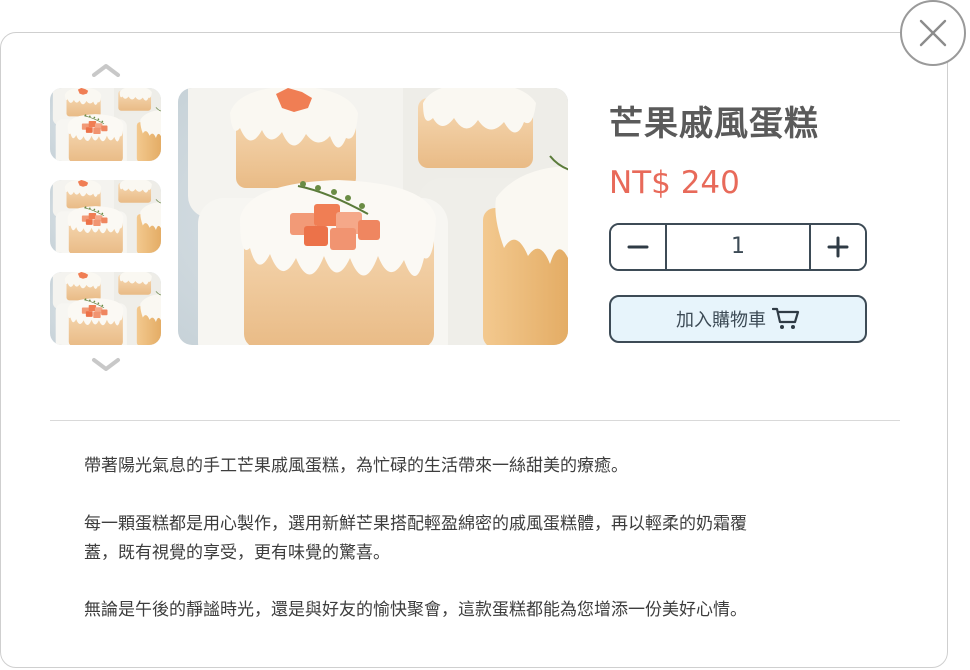  Describe the element at coordinates (714, 124) in the screenshot. I see `product-title: 芒果戚風蛋糕` at that location.